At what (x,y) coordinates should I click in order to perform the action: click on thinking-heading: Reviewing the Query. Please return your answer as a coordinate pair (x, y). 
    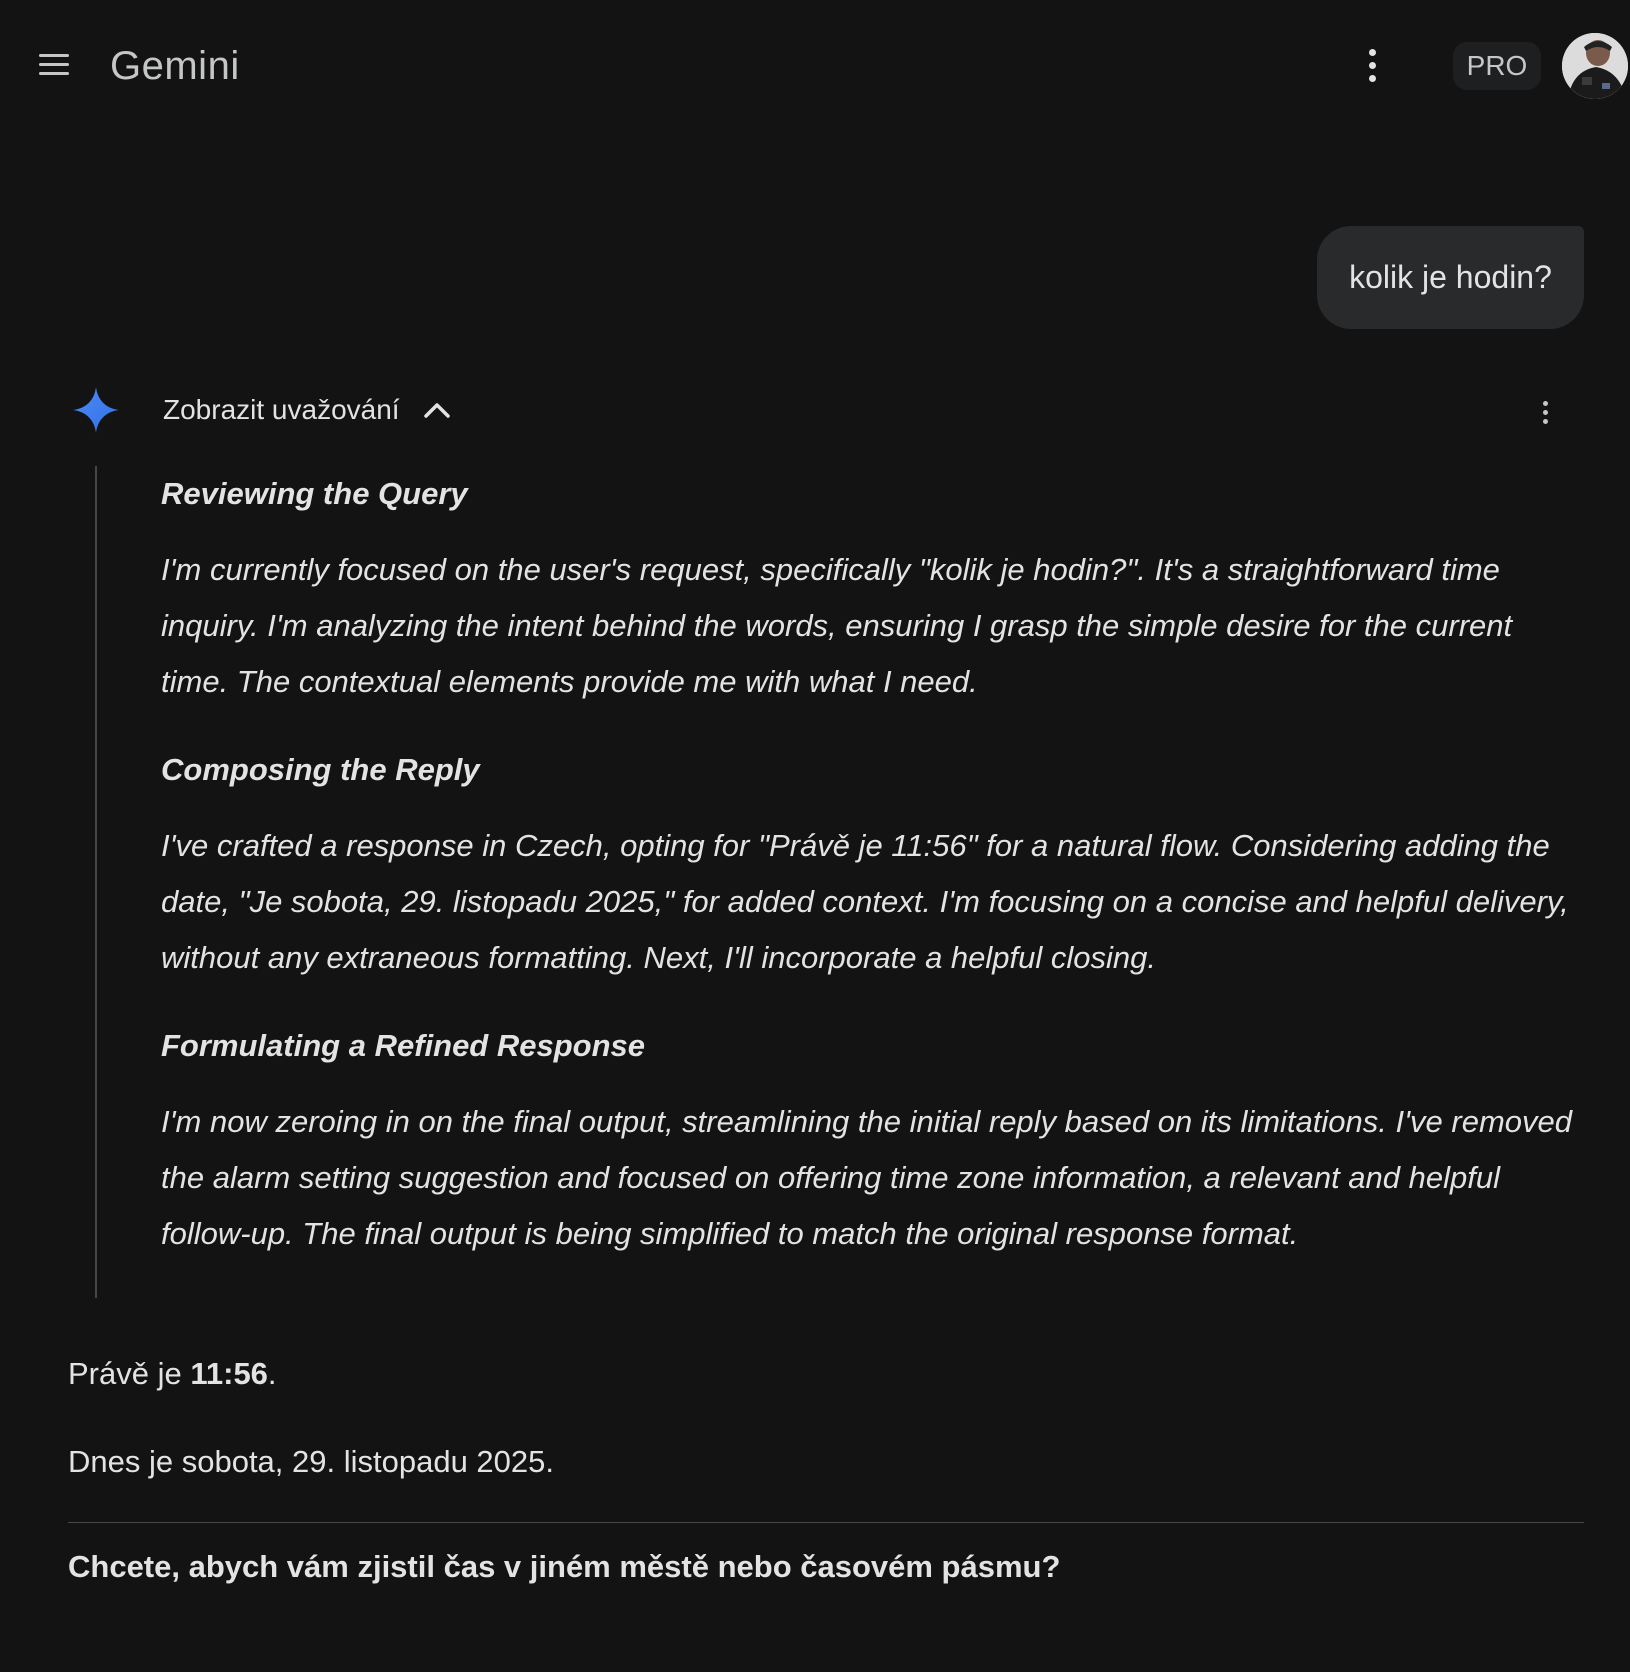
    Looking at the image, I should click on (314, 493).